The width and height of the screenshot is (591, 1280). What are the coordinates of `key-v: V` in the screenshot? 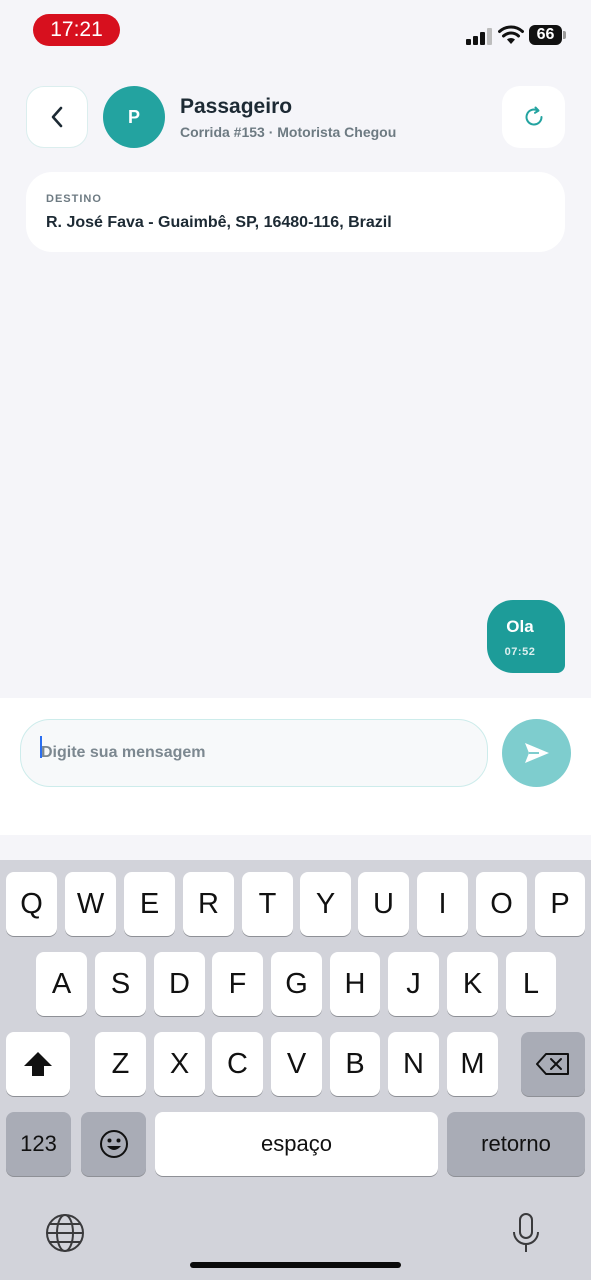 It's located at (296, 1064).